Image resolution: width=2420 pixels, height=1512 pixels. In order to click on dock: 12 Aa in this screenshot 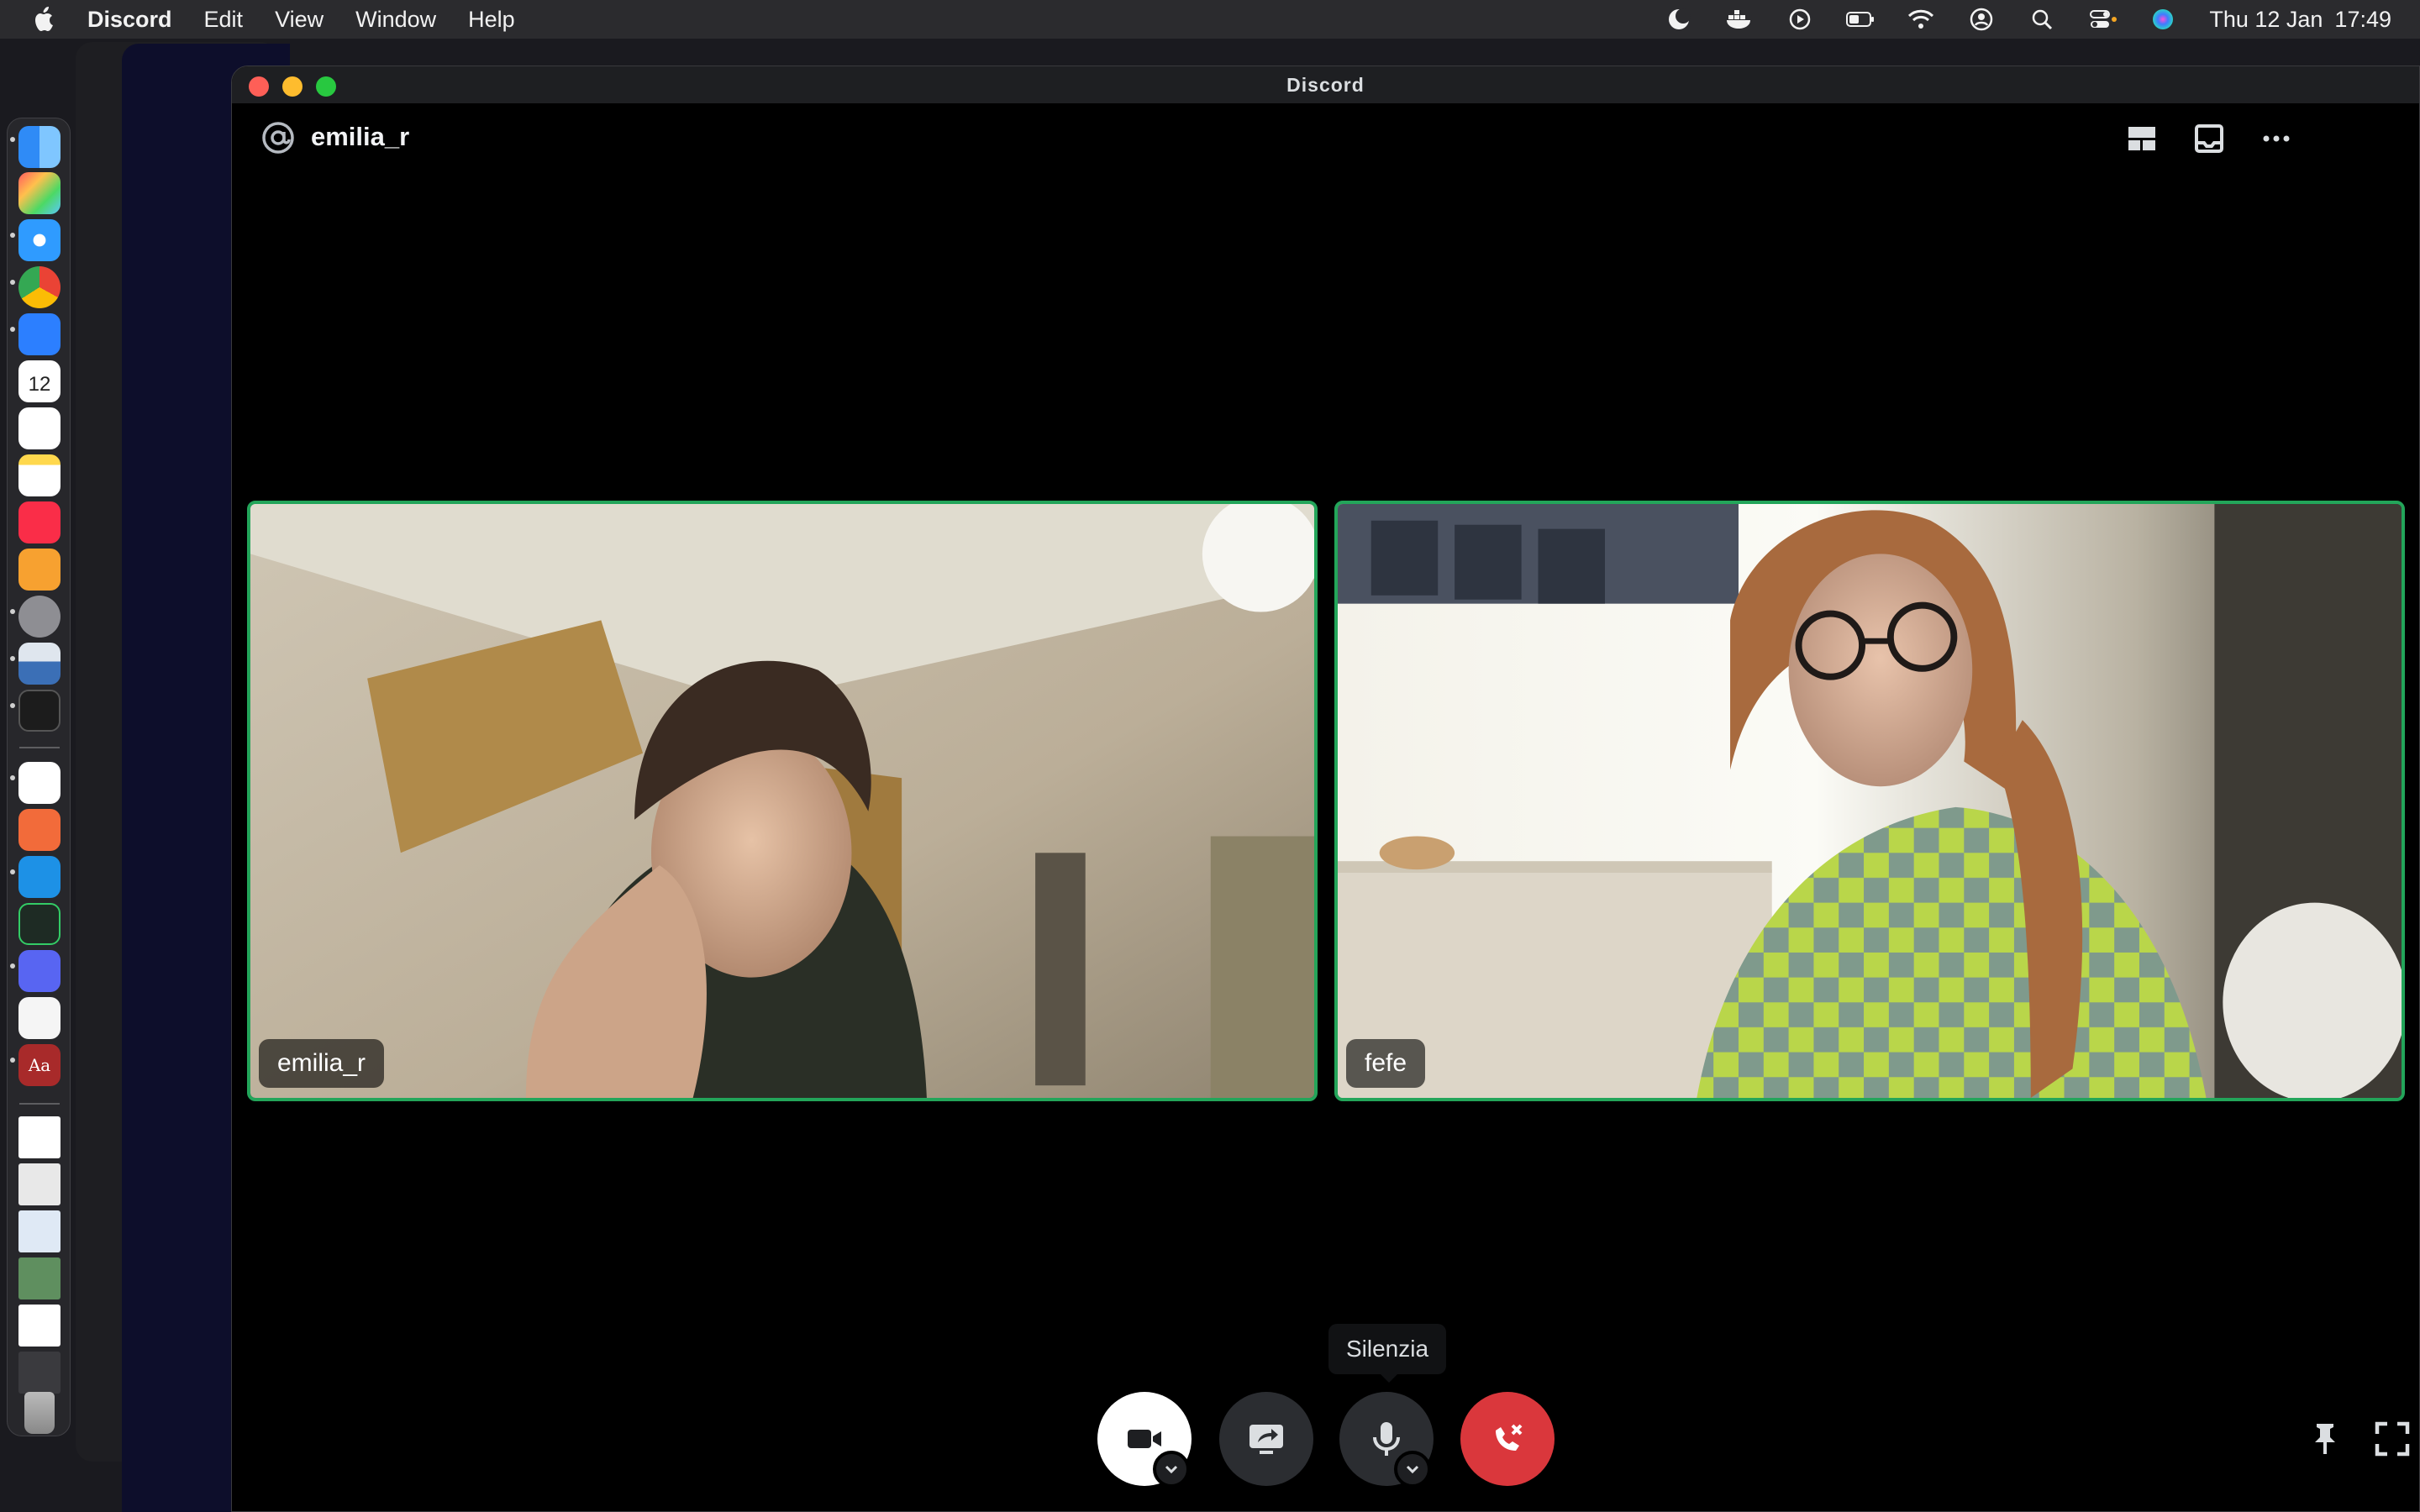, I will do `click(39, 777)`.